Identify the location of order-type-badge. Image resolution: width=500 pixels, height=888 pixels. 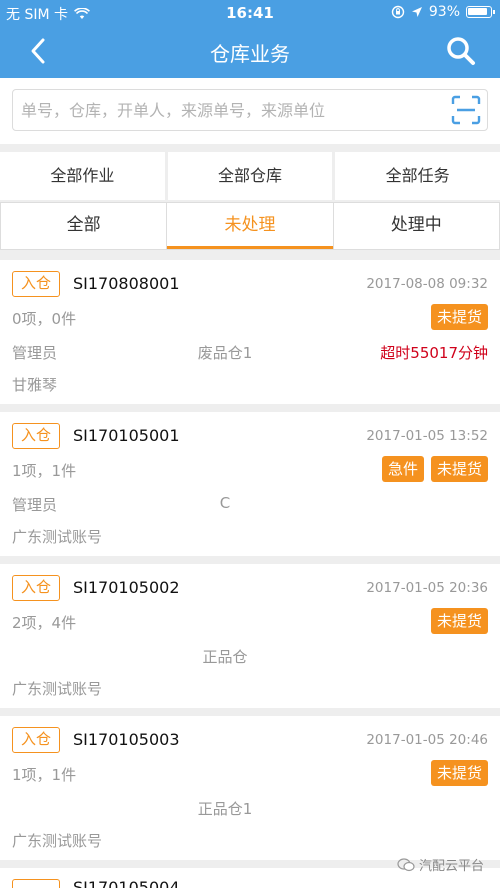
(36, 883).